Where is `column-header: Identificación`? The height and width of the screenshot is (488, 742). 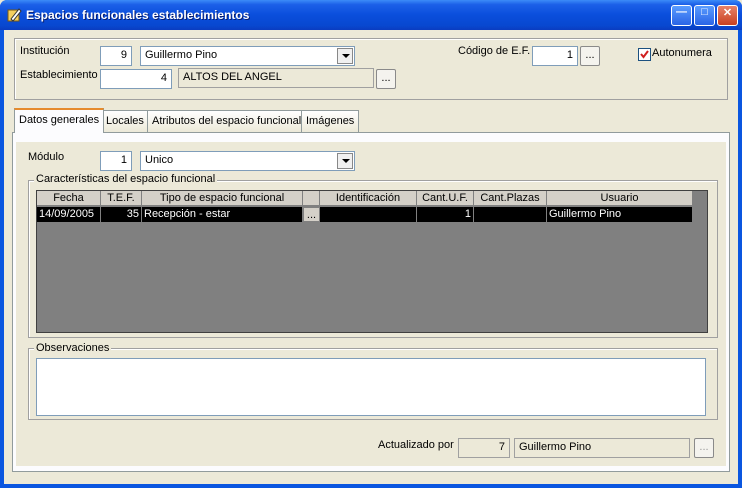
column-header: Identificación is located at coordinates (368, 198).